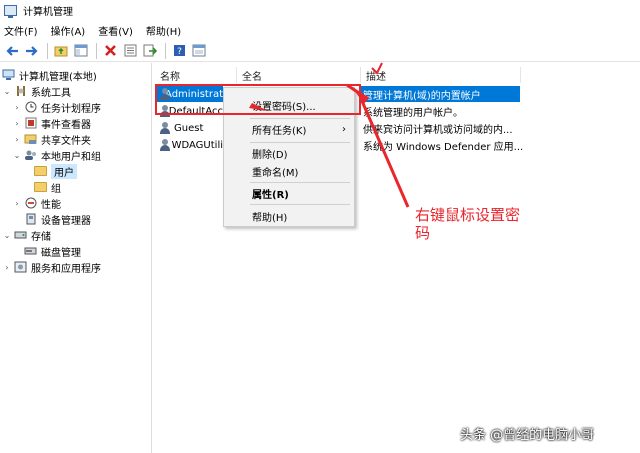 The height and width of the screenshot is (453, 640). What do you see at coordinates (329, 135) in the screenshot?
I see `annotation-arrow` at bounding box center [329, 135].